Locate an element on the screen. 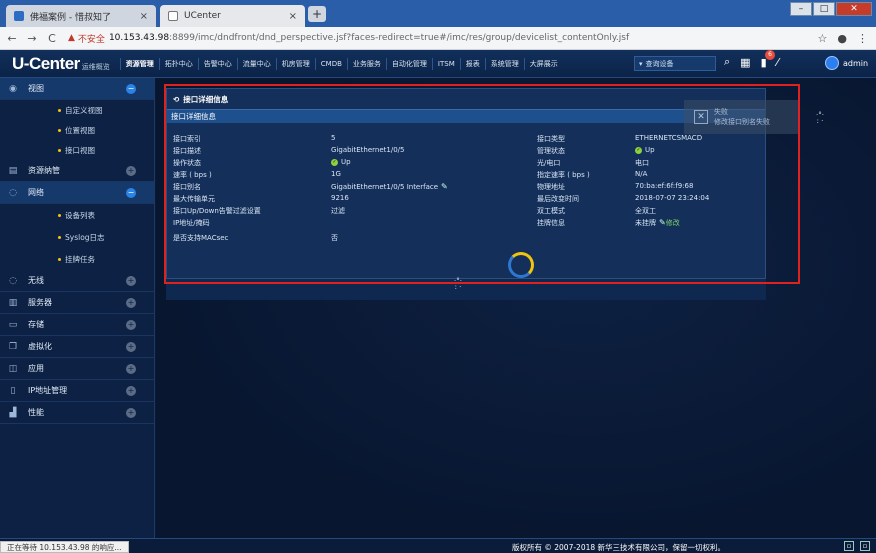  sidebar-item-label: 存储 is located at coordinates (36, 324).